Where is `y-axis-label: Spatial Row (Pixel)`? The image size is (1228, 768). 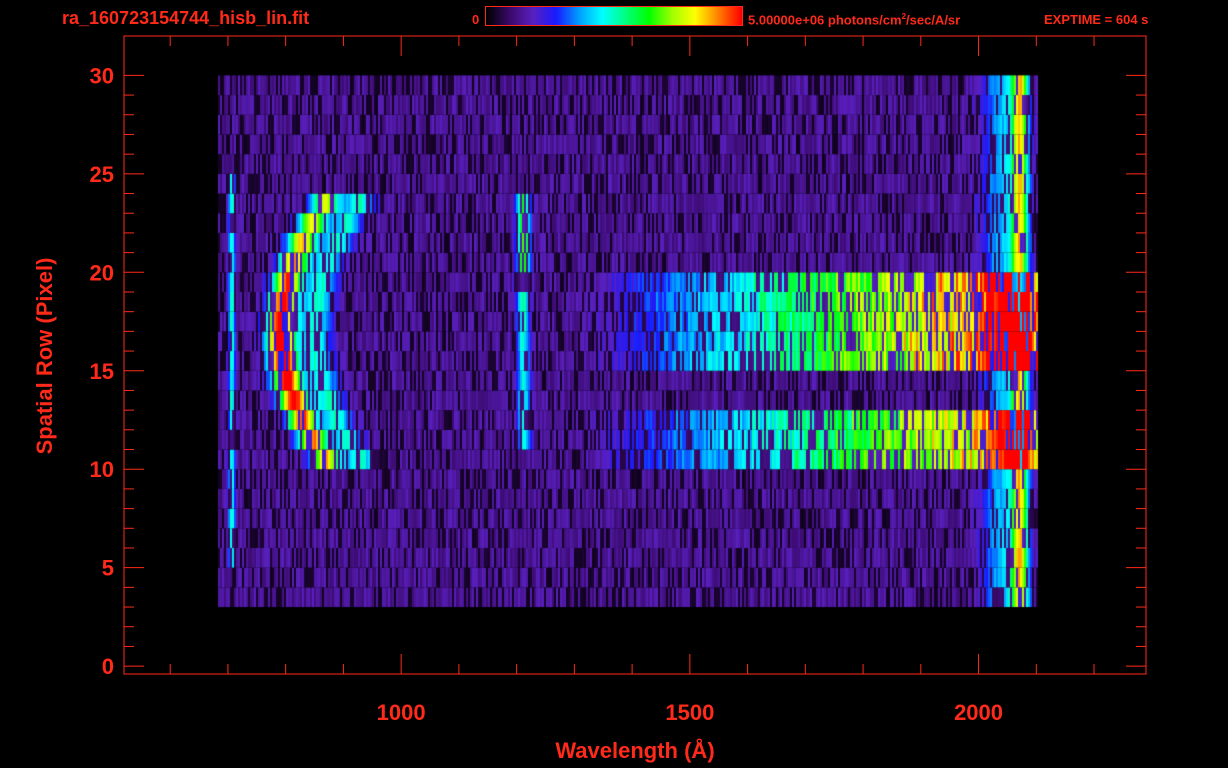
y-axis-label: Spatial Row (Pixel) is located at coordinates (44, 356).